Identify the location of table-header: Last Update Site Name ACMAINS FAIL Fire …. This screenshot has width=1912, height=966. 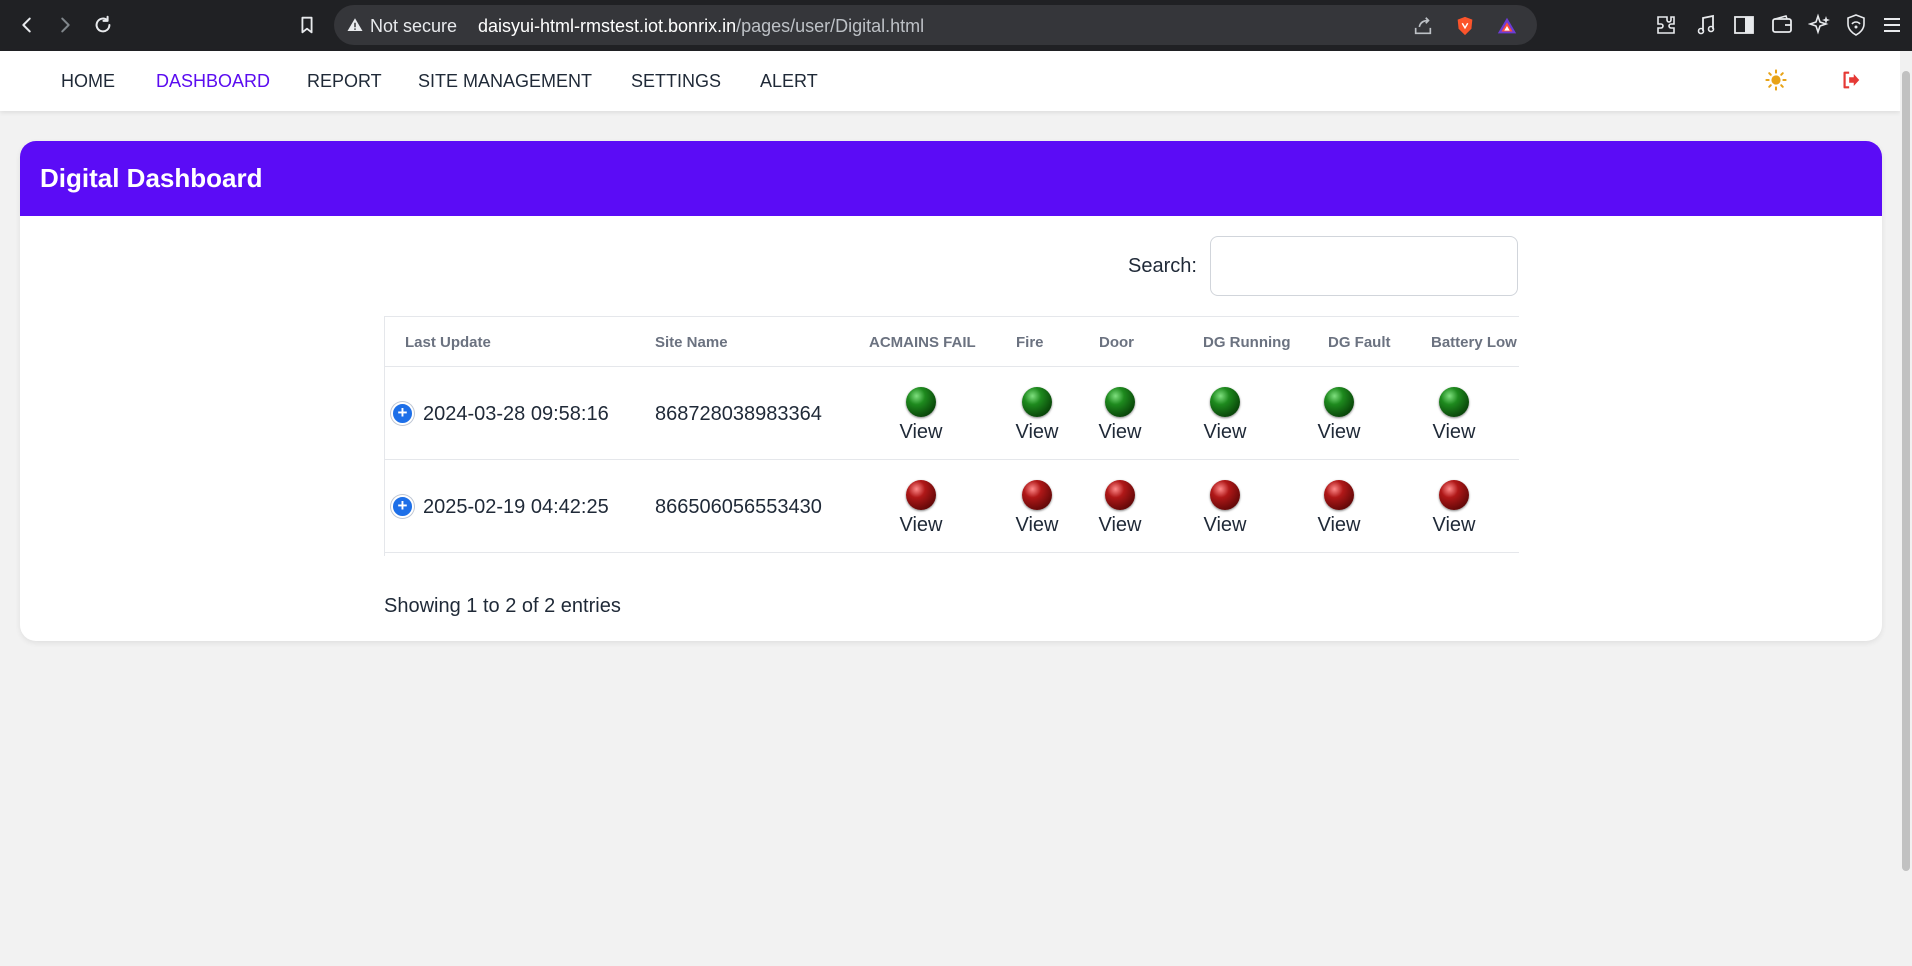
(952, 341).